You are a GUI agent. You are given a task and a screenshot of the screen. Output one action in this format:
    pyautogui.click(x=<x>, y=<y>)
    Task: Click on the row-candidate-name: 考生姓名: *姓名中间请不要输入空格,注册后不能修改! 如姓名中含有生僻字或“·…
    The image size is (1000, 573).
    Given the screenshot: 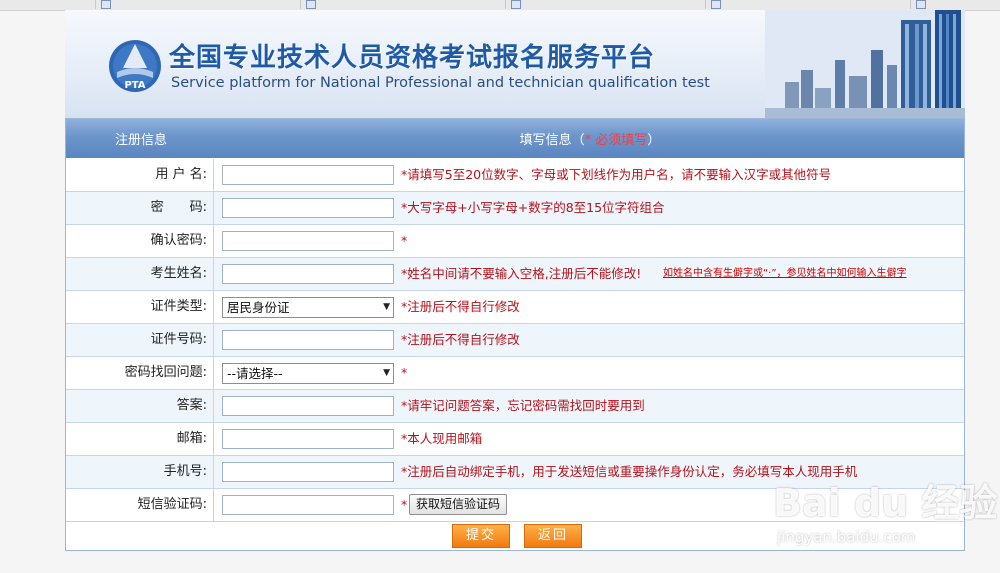 What is the action you would take?
    pyautogui.click(x=515, y=274)
    